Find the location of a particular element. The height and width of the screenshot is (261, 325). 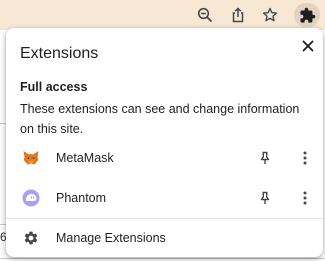

panel-divider is located at coordinates (164, 218).